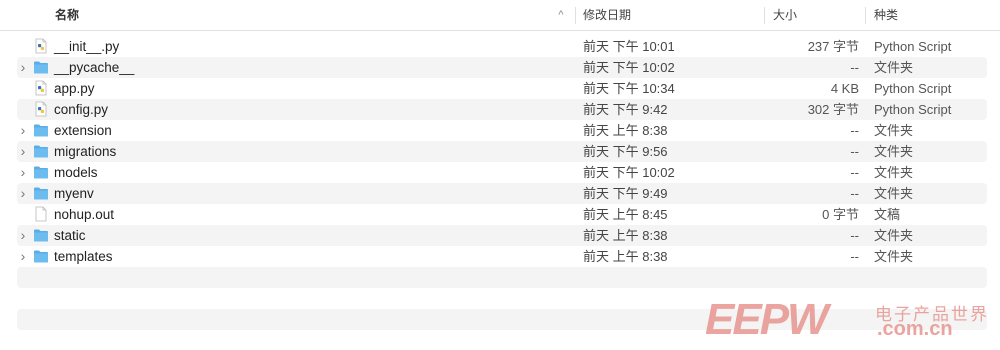 The width and height of the screenshot is (1000, 350). Describe the element at coordinates (502, 193) in the screenshot. I see `file-row: › myenv 前天 下午 9:49 -- 文件夹` at that location.